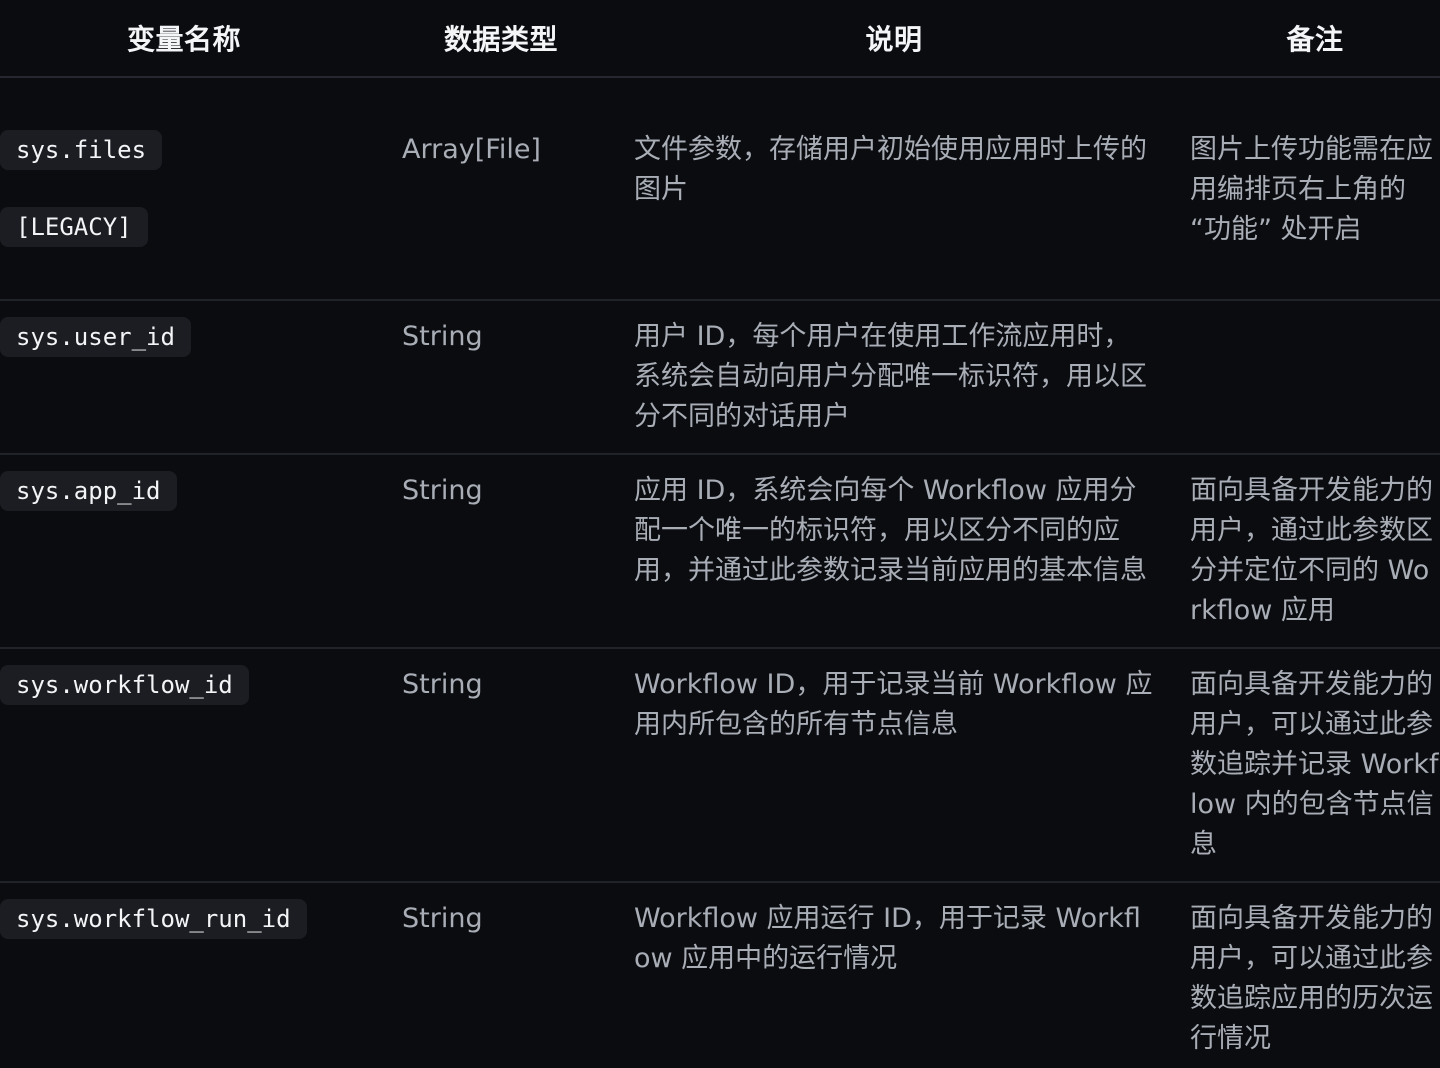 This screenshot has height=1068, width=1440. What do you see at coordinates (1315, 39) in the screenshot?
I see `header-note: 备注` at bounding box center [1315, 39].